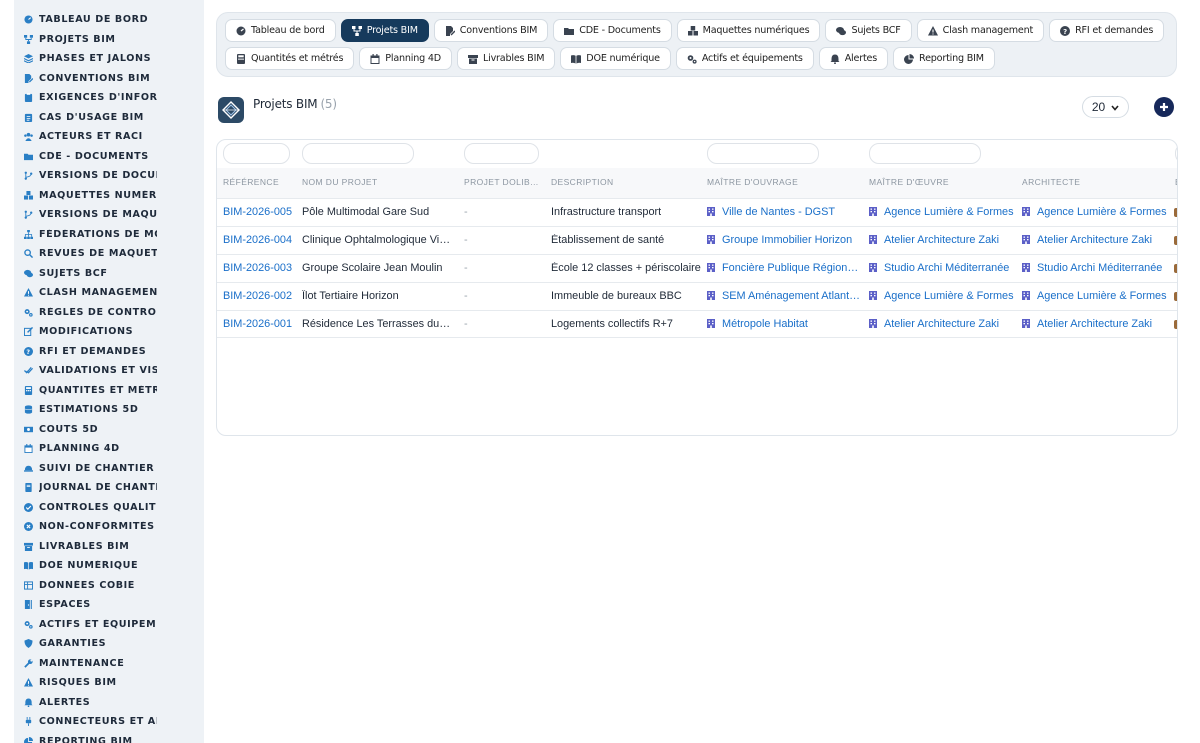 The image size is (1200, 743). I want to click on sidebar-item-label: RFI ET DEMANDES, so click(93, 351).